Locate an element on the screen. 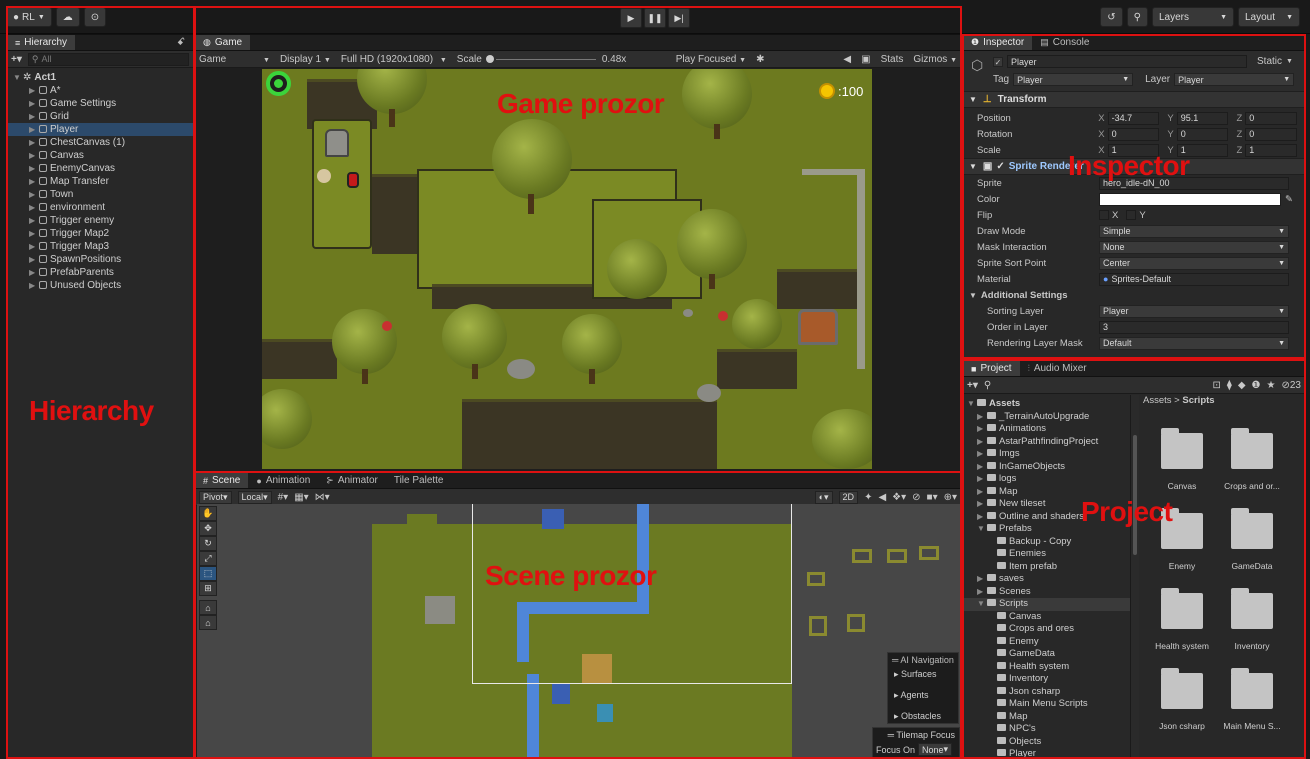  play-focused-dropdown: Play Focused ▼ is located at coordinates (711, 59).